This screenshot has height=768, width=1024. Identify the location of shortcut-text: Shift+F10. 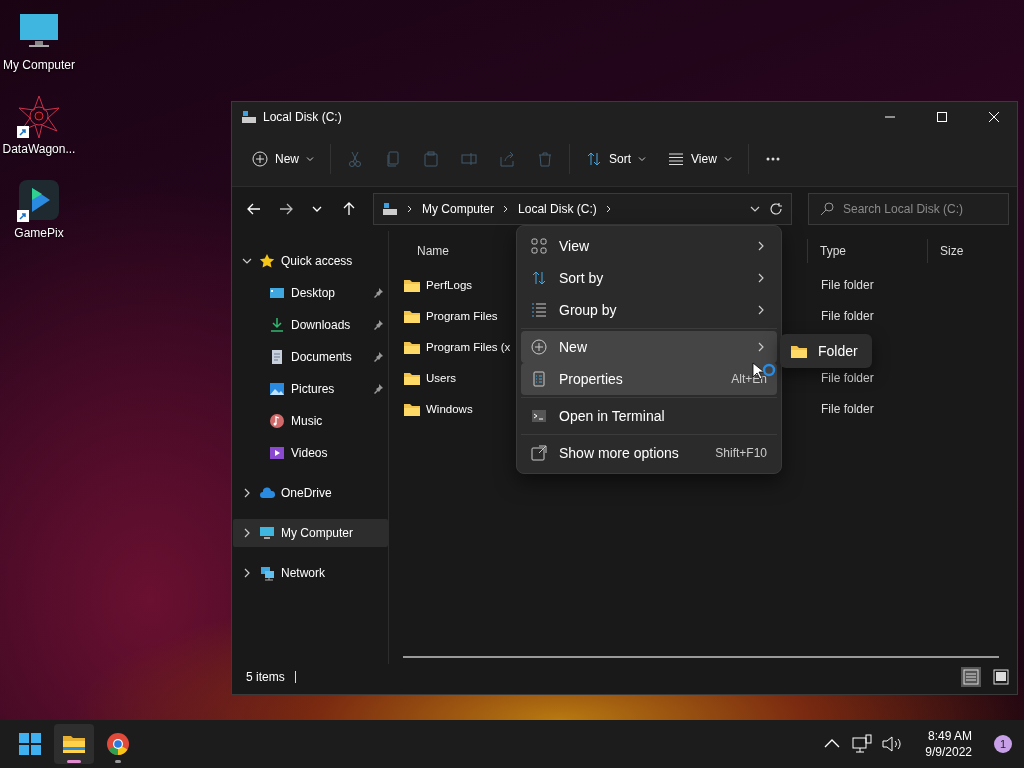
(741, 453).